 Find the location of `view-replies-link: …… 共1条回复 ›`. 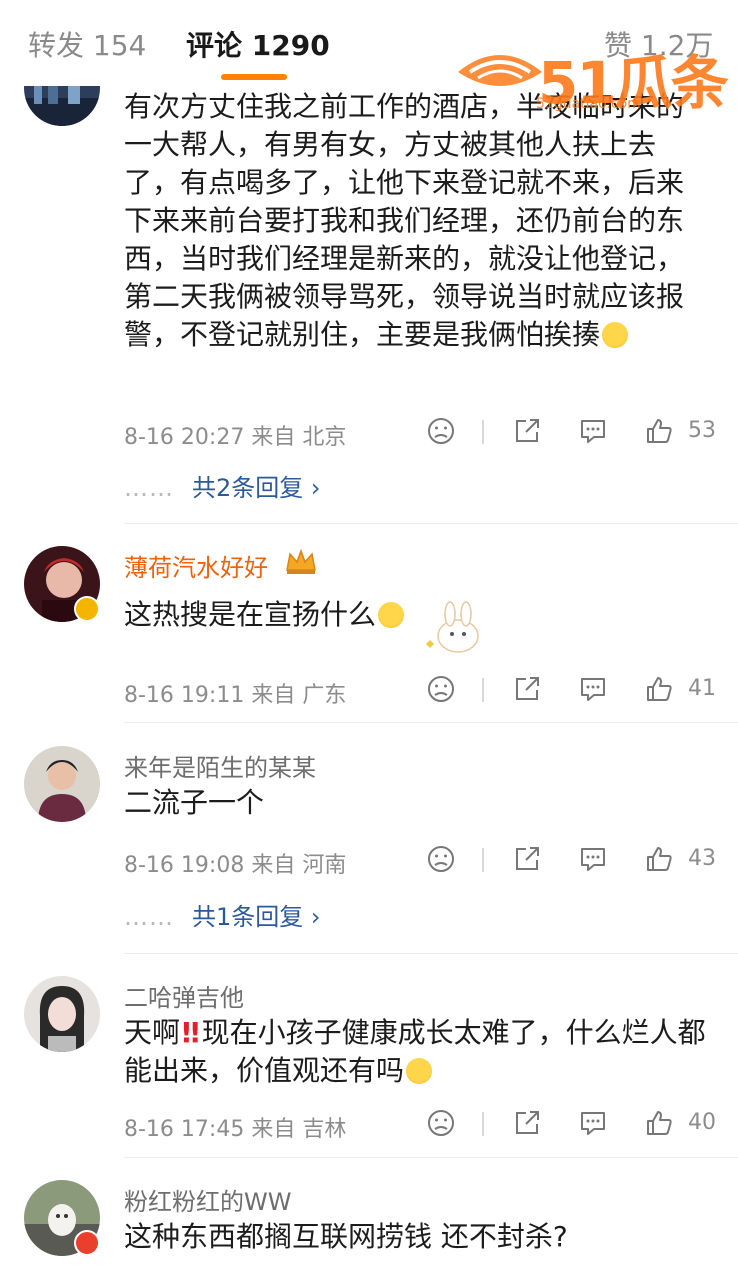

view-replies-link: …… 共1条回复 › is located at coordinates (222, 914).